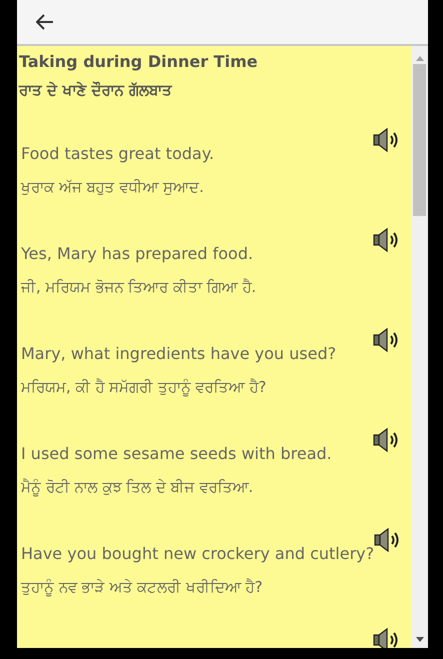 Image resolution: width=443 pixels, height=659 pixels. Describe the element at coordinates (420, 639) in the screenshot. I see `scroll-down-icon` at that location.